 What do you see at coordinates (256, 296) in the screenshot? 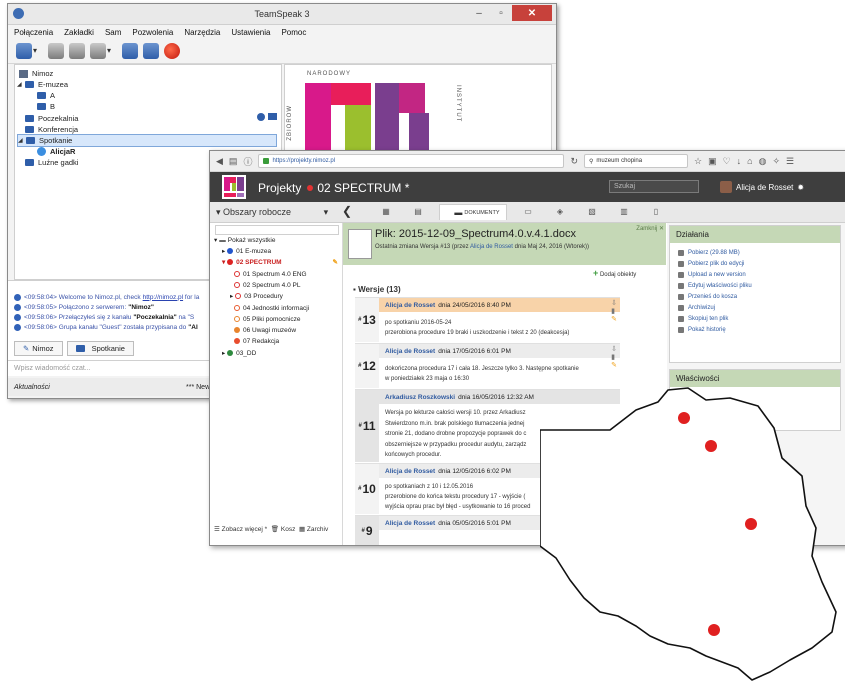
I see `tree-item: ▸ 03 Procedury` at bounding box center [256, 296].